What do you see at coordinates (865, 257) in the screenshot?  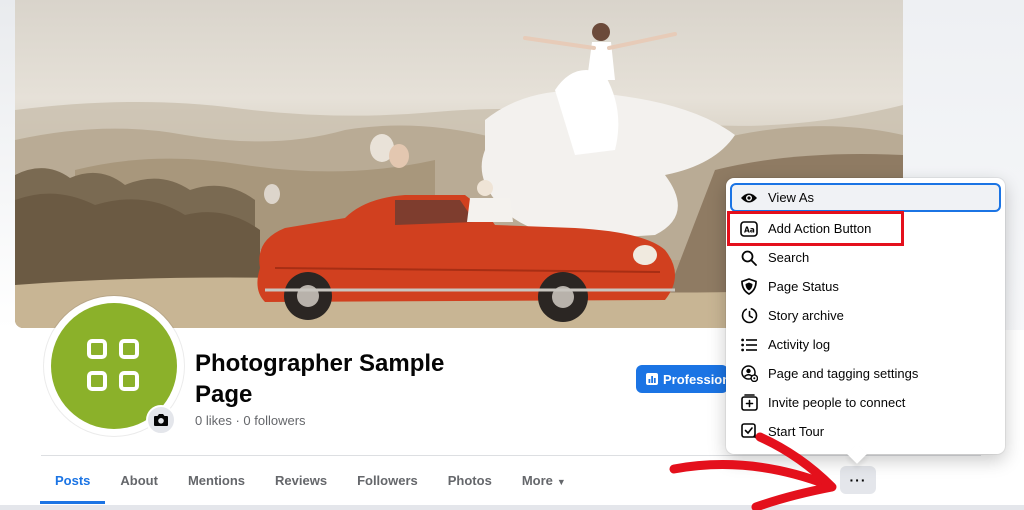 I see `menu-item-search: Search` at bounding box center [865, 257].